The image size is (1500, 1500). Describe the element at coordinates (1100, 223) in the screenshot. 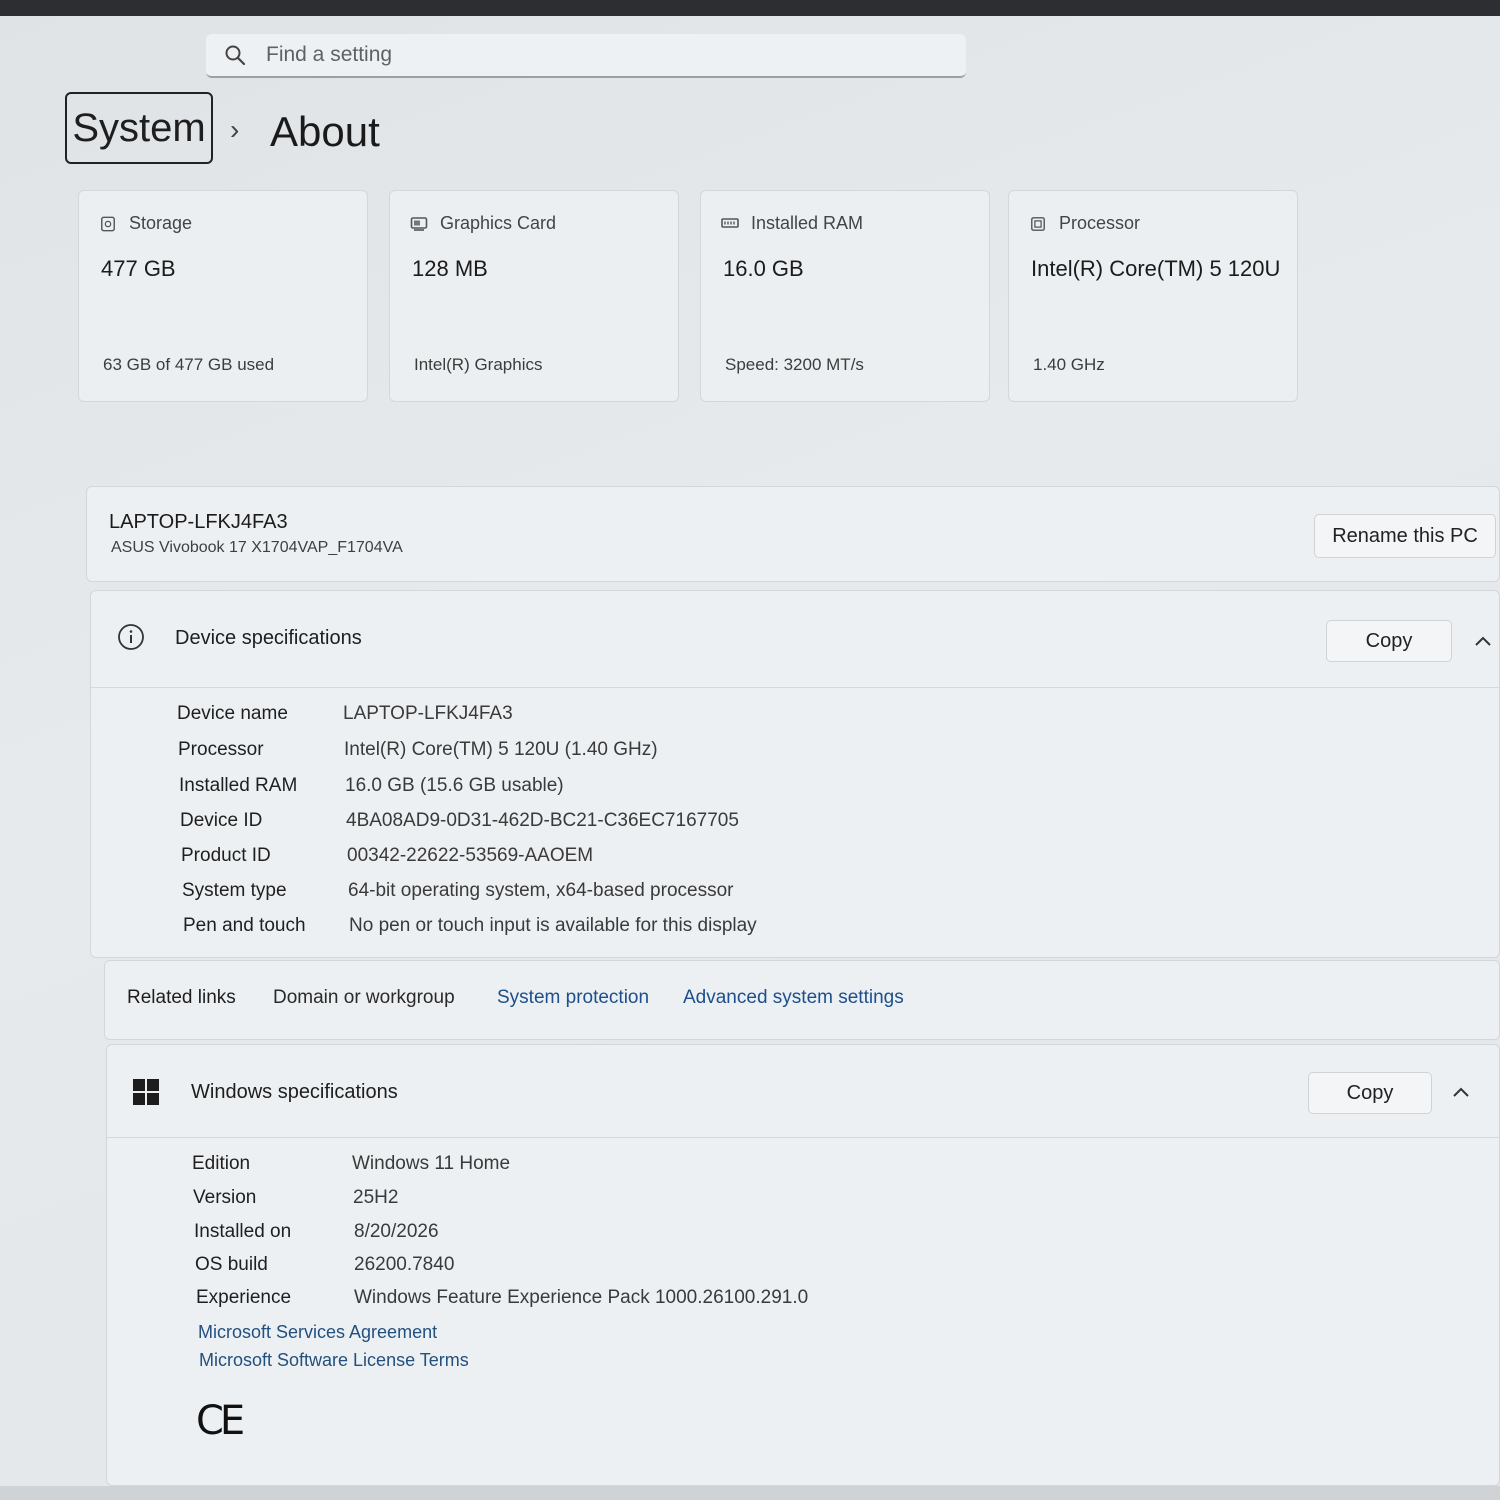

I see `tile-label: Processor` at that location.